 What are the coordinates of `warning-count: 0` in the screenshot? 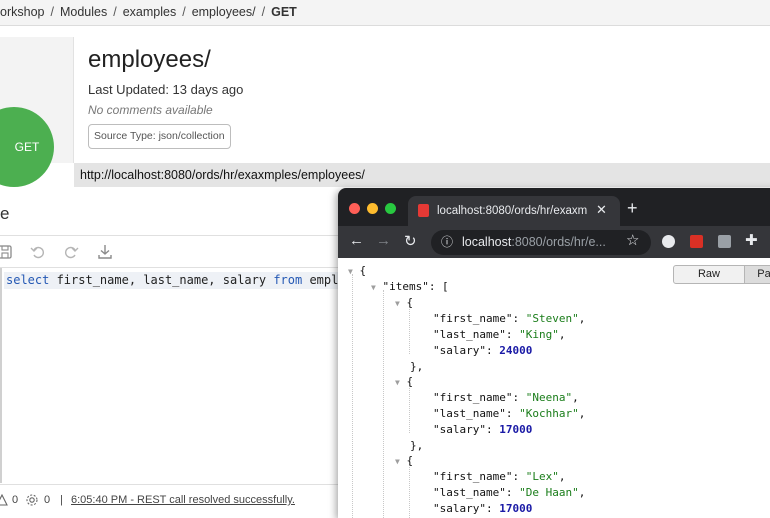 It's located at (15, 500).